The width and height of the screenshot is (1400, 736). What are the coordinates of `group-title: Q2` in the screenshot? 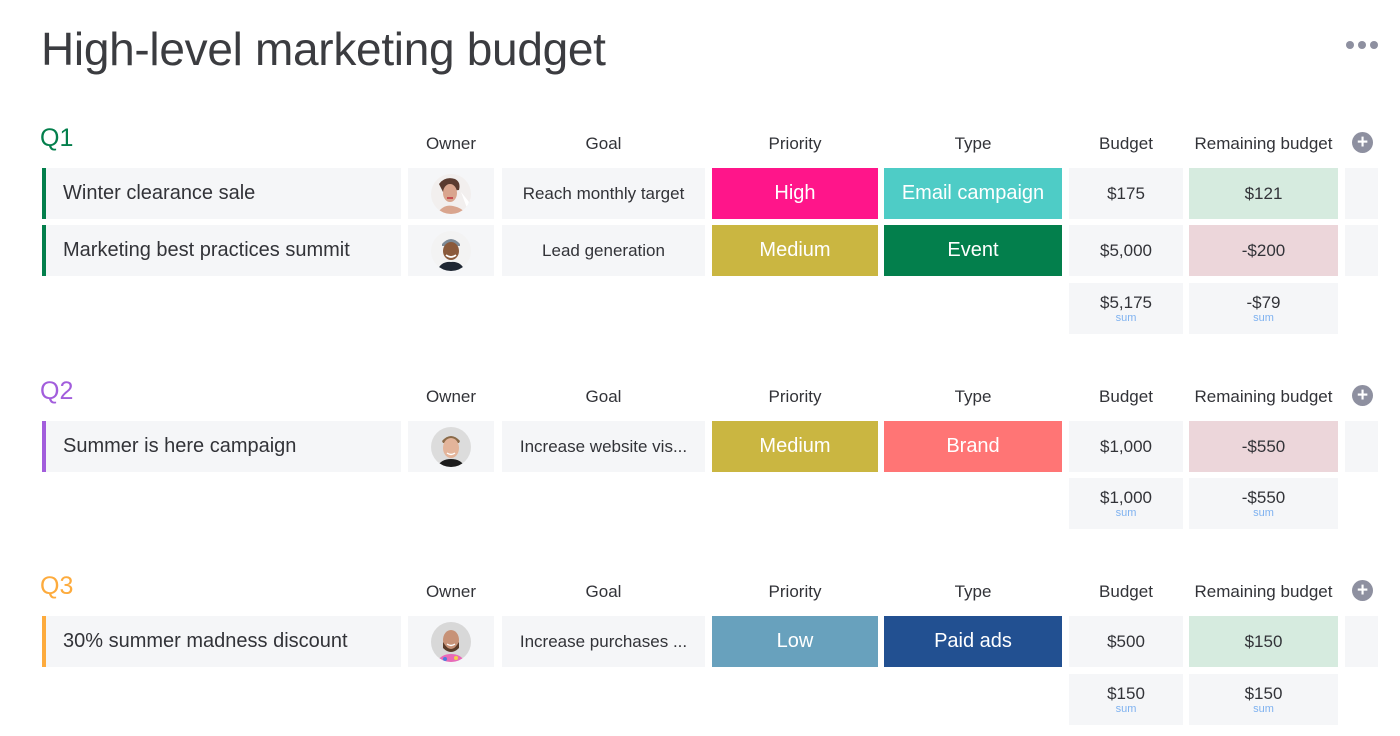 It's located at (56, 391).